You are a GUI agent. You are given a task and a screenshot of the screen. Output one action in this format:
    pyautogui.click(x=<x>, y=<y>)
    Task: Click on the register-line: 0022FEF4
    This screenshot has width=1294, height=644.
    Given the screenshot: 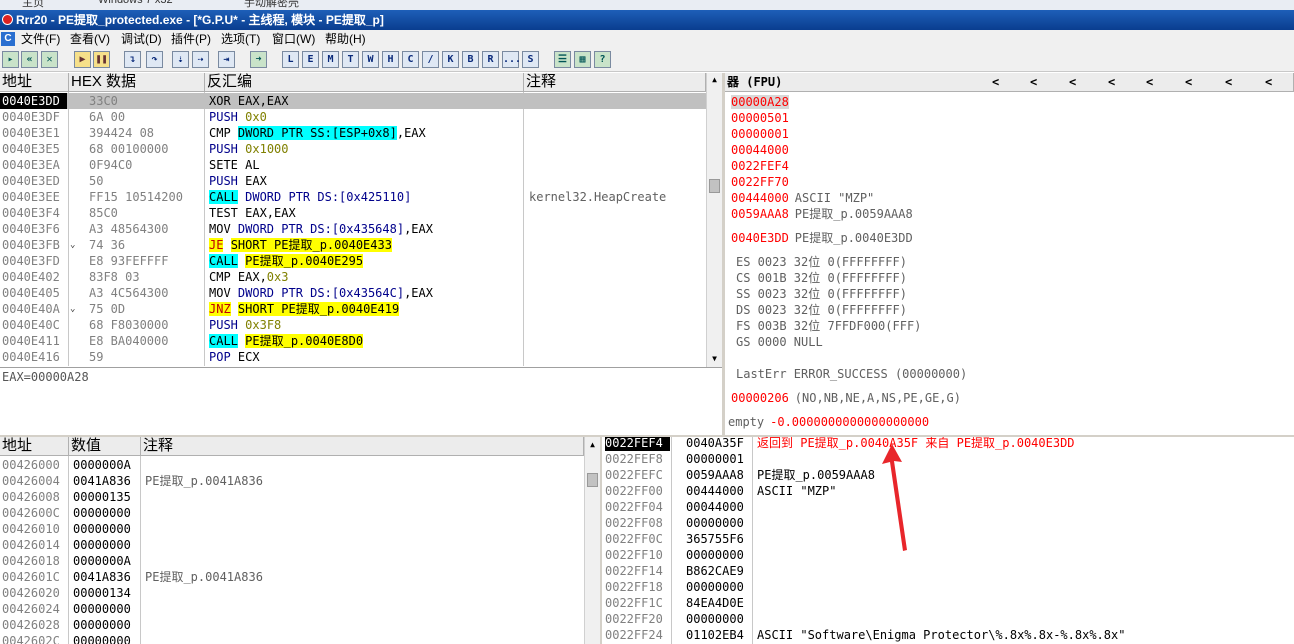 What is the action you would take?
    pyautogui.click(x=763, y=166)
    